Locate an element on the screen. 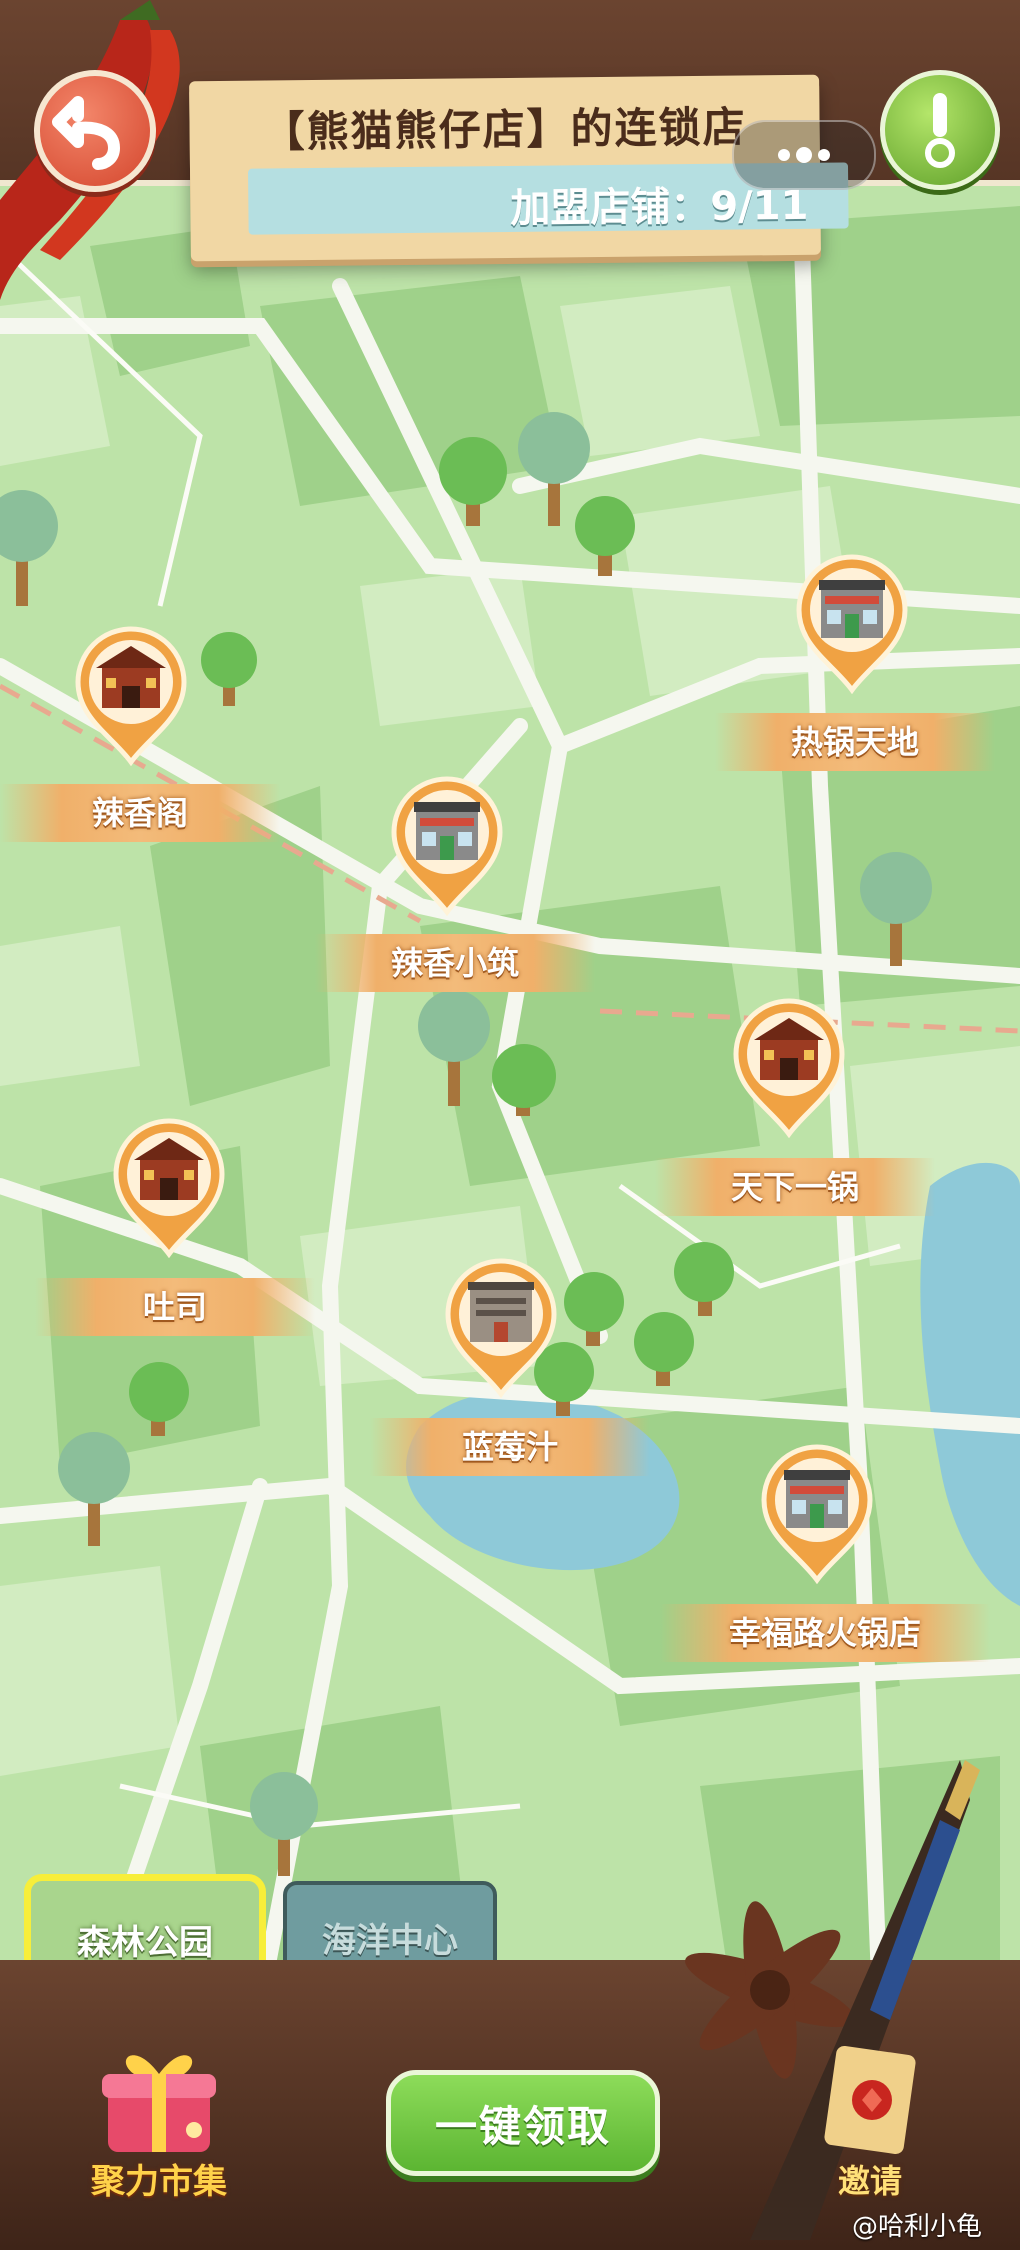 The height and width of the screenshot is (2250, 1020). undo-arrow-icon is located at coordinates (86, 133).